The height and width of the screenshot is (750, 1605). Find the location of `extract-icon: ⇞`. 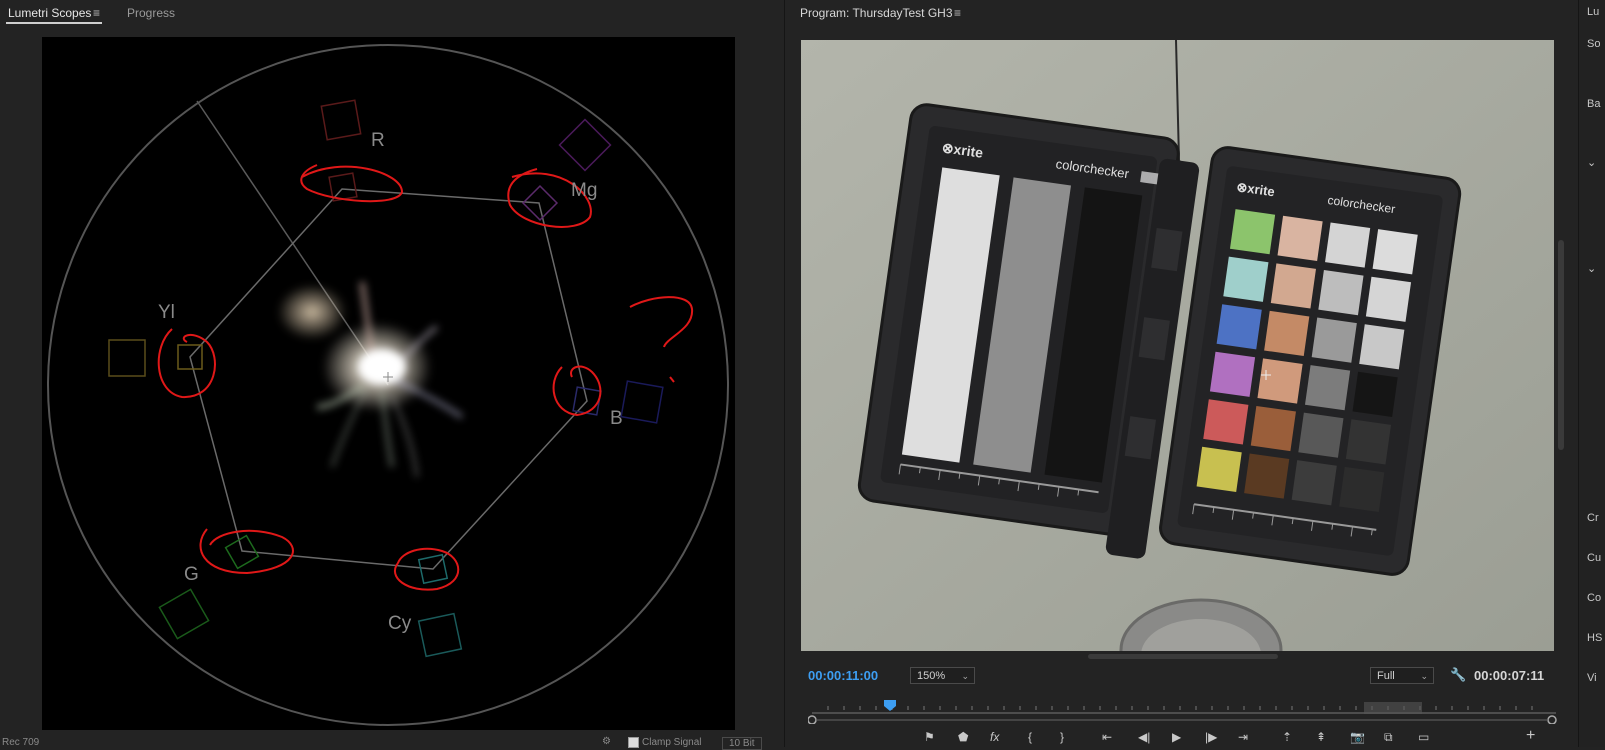

extract-icon: ⇞ is located at coordinates (1321, 737).